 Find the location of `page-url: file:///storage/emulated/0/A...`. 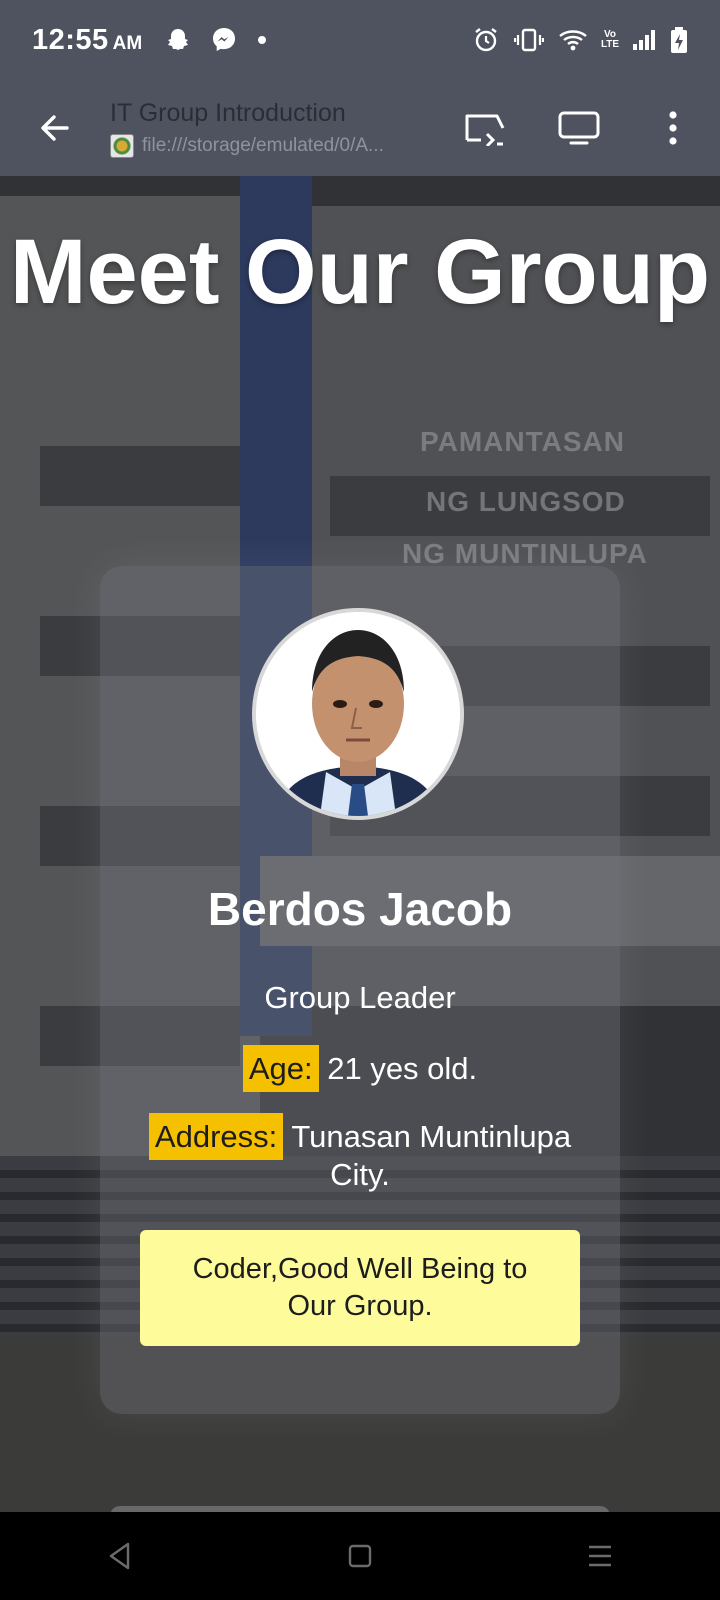

page-url: file:///storage/emulated/0/A... is located at coordinates (263, 145).